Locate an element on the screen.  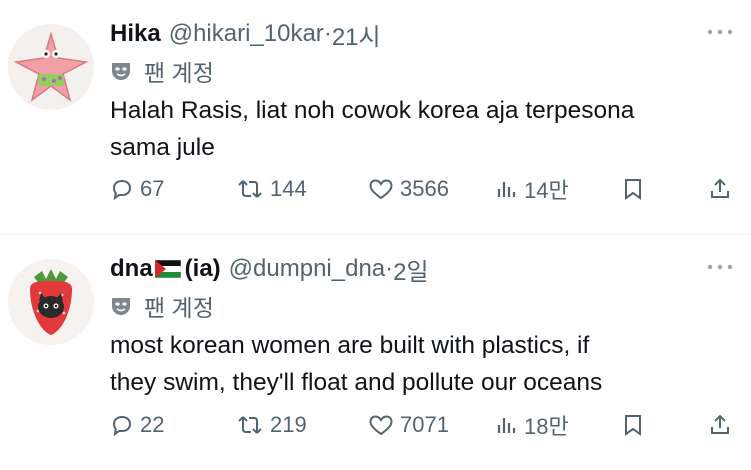
tweet-header: Hika @hikari_10kar · 21시 is located at coordinates (423, 34).